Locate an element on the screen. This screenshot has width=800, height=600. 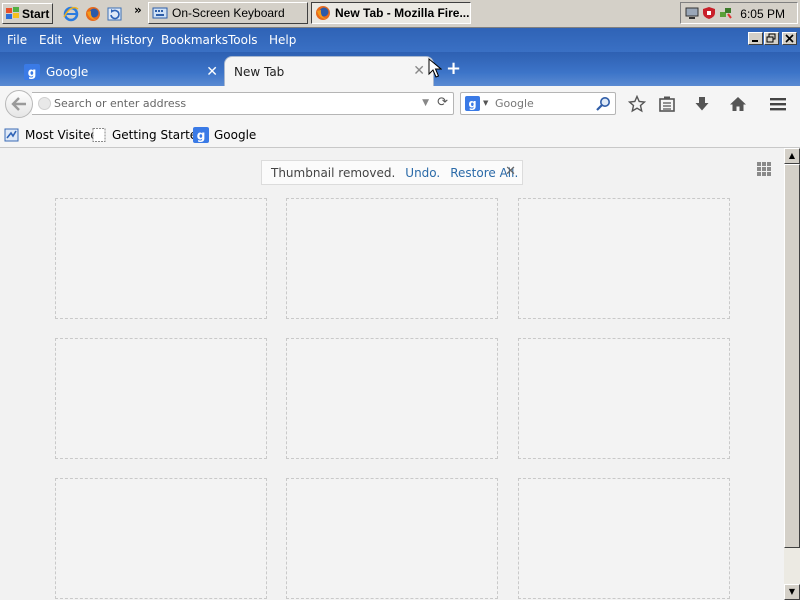
bookmark-getting-started: Getting Started is located at coordinates (148, 135).